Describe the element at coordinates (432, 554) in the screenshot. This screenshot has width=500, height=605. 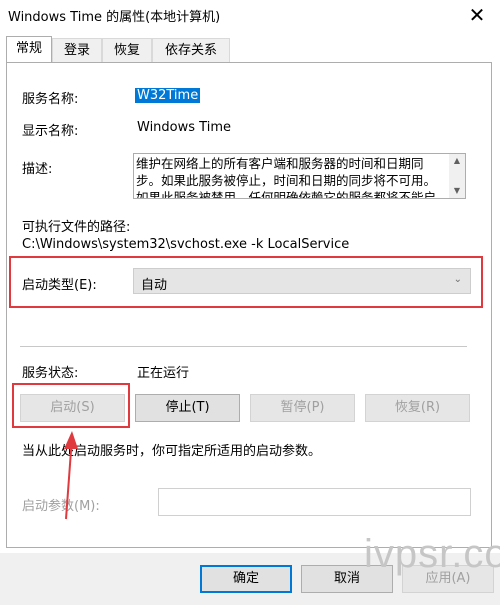
I see `watermark: ivpsr.com` at that location.